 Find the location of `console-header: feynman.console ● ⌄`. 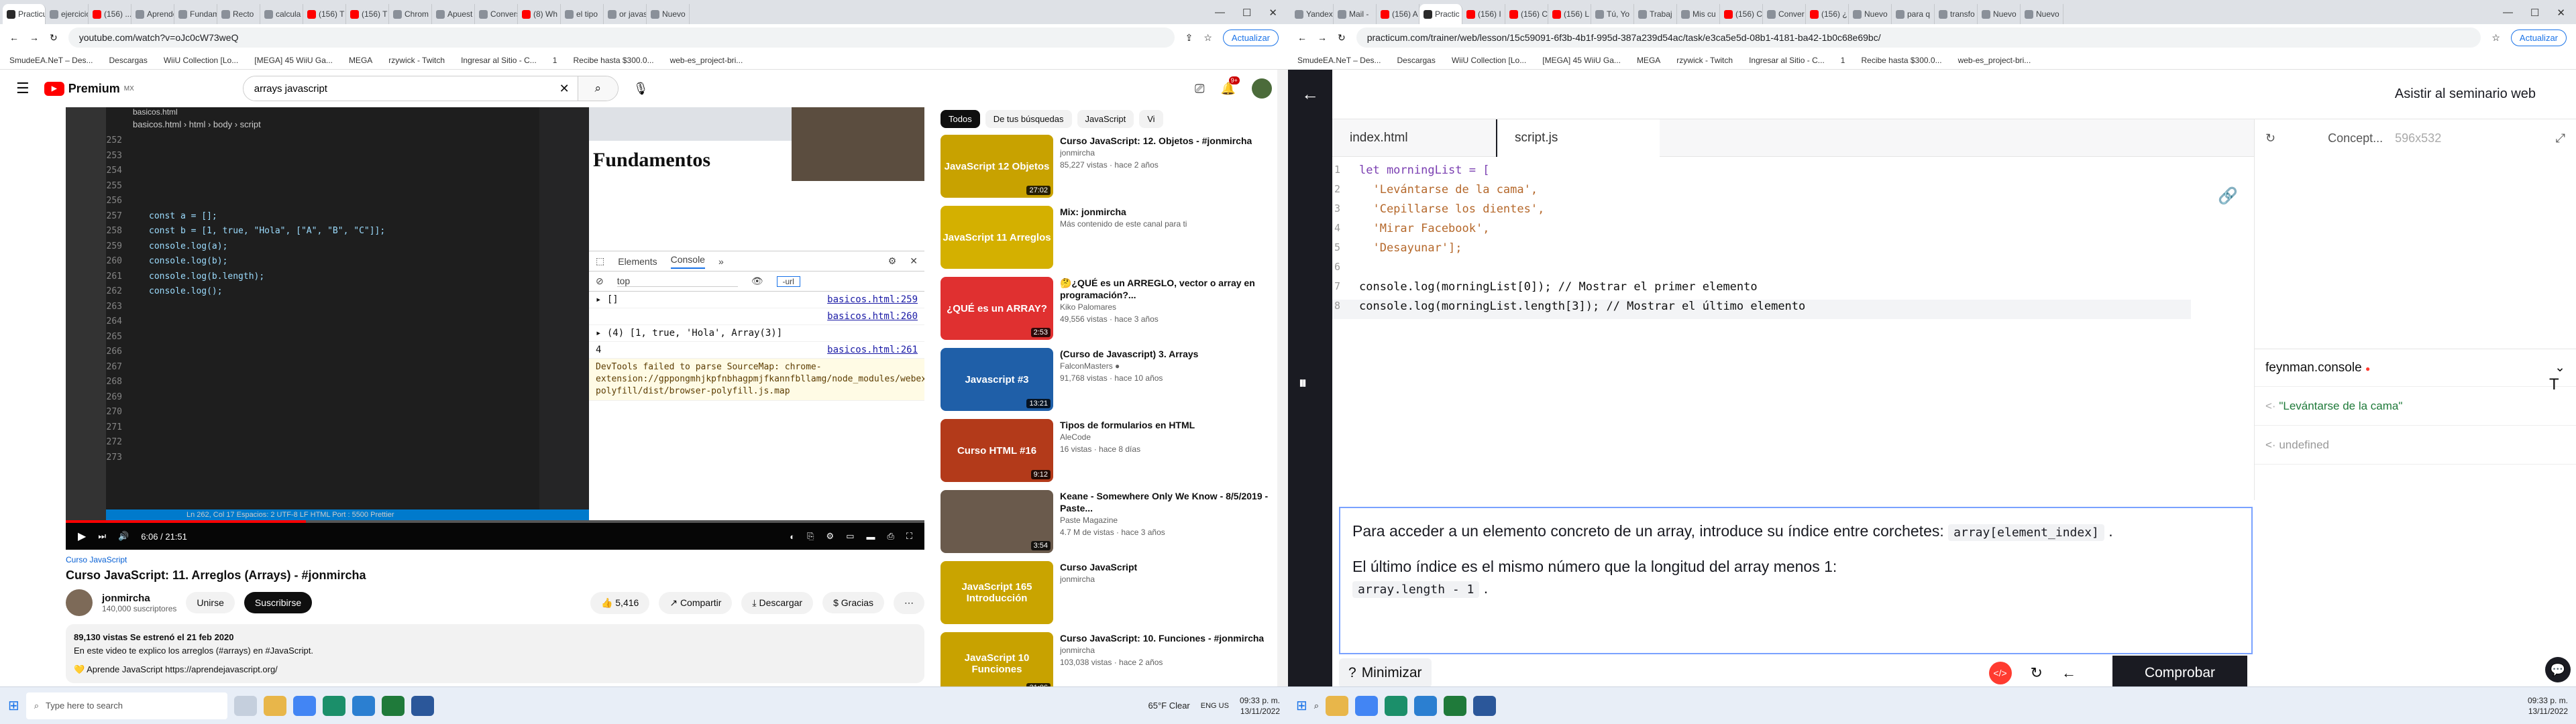

console-header: feynman.console ● ⌄ is located at coordinates (2415, 368).